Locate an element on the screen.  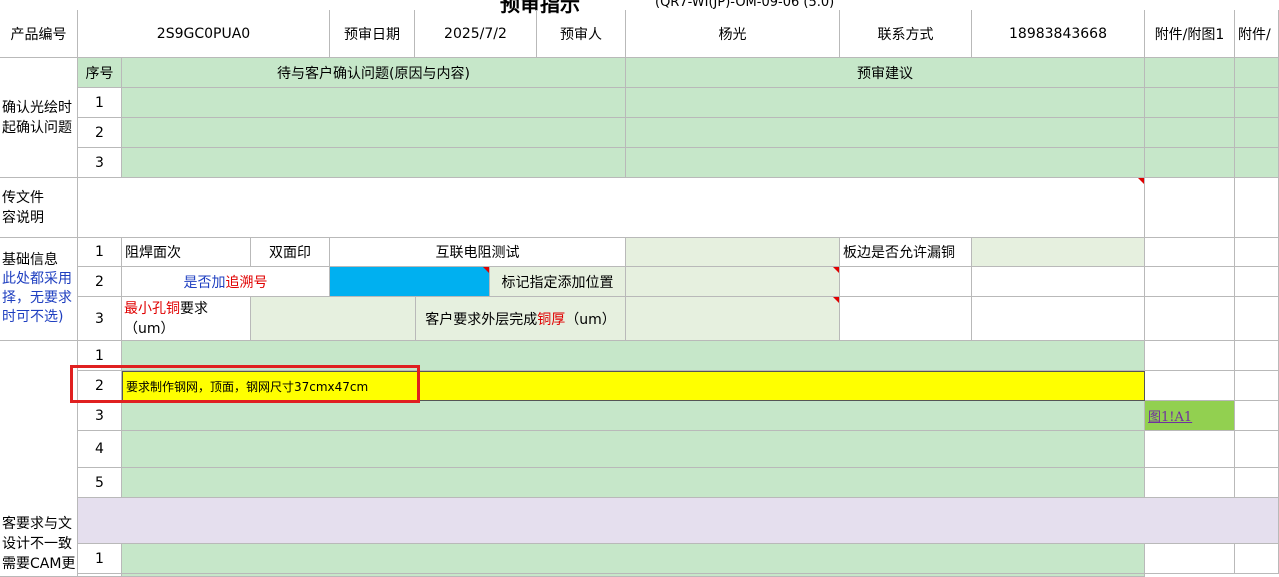
confirm-row-index: 2 is located at coordinates (100, 133).